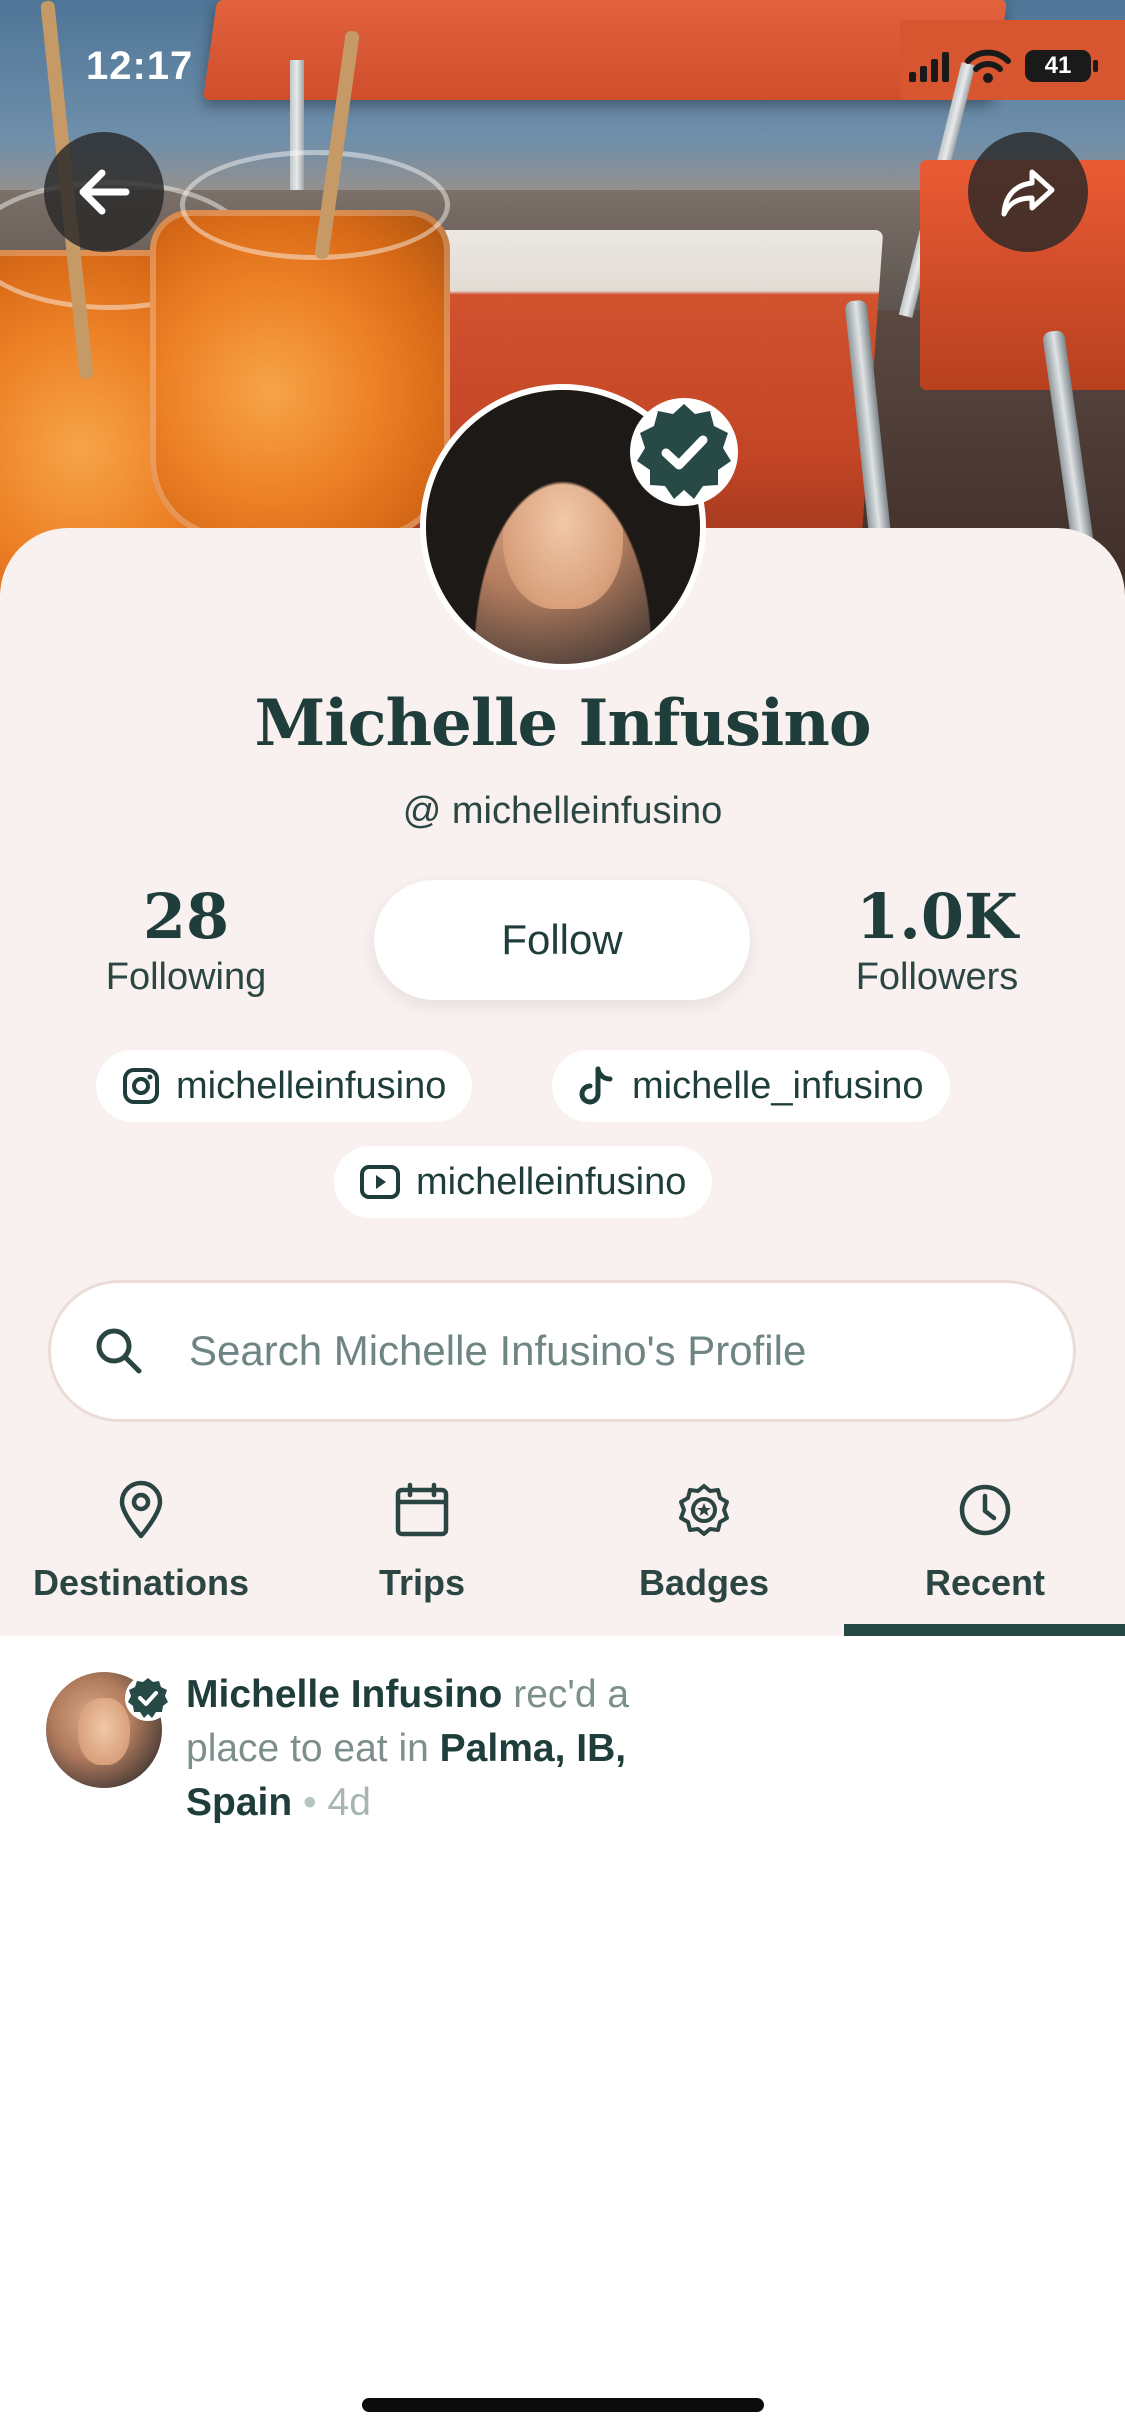 The width and height of the screenshot is (1125, 2436). Describe the element at coordinates (984, 1556) in the screenshot. I see `tab-recent: Recent` at that location.